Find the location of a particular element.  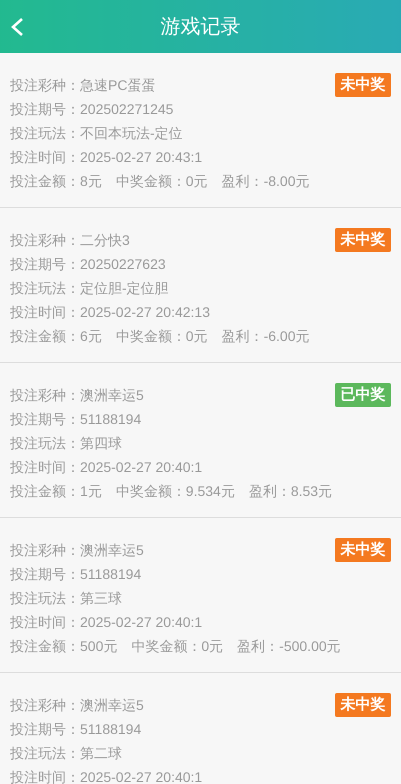

record-detail: 投注时间：2025-02-27 20:43:1 is located at coordinates (106, 157).